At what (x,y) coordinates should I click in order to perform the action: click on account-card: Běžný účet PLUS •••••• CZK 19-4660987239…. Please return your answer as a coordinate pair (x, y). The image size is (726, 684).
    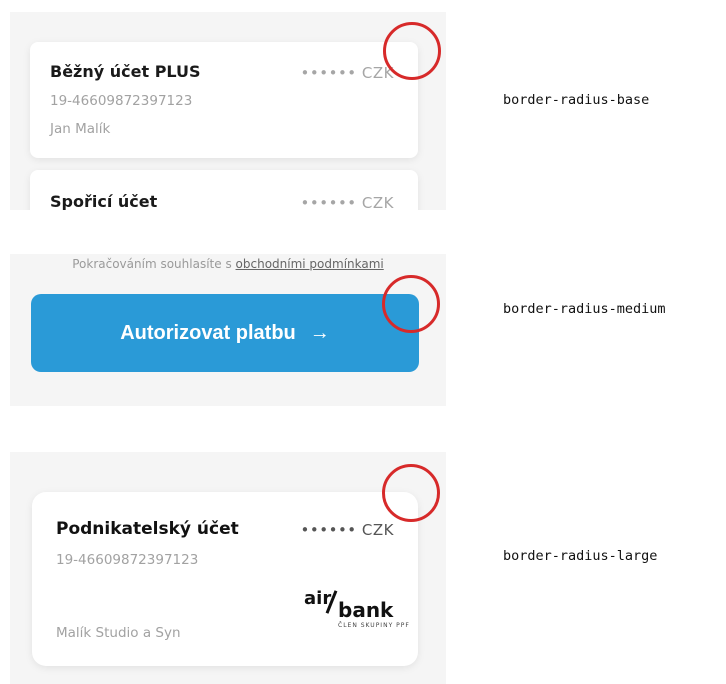
    Looking at the image, I should click on (224, 100).